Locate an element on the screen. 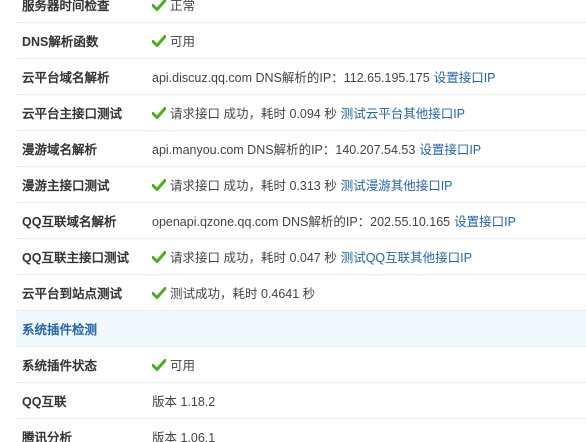 The width and height of the screenshot is (586, 442). test-result-text: 请求接口 成功，耗时 0.313 秒 is located at coordinates (253, 186).